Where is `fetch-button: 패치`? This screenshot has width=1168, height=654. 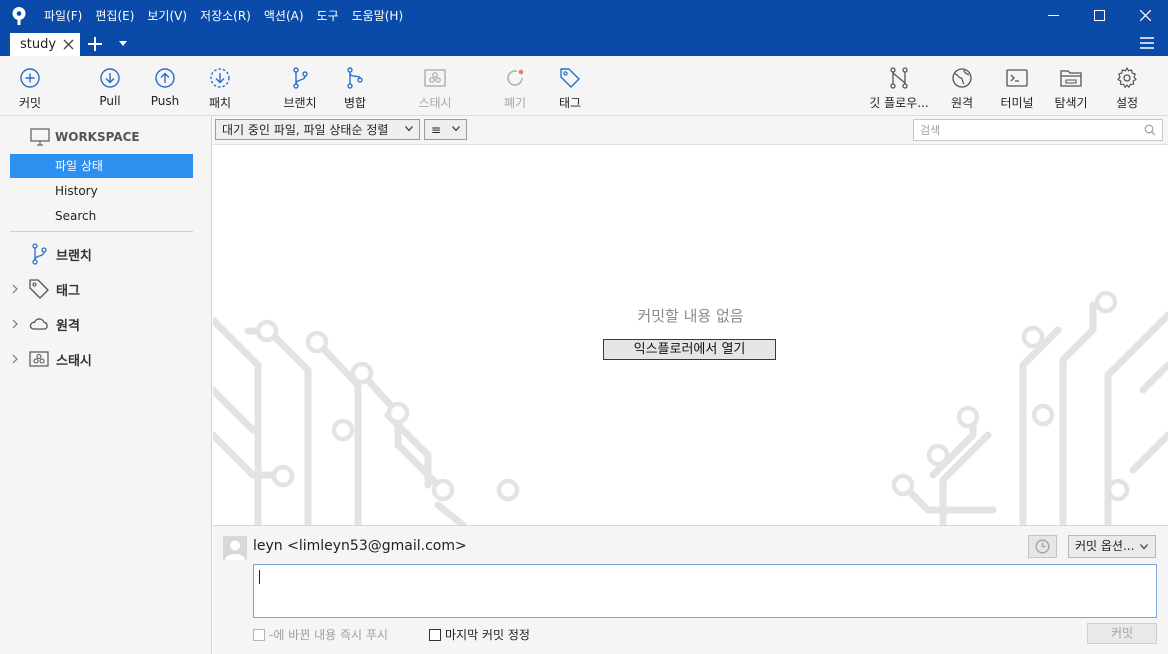 fetch-button: 패치 is located at coordinates (220, 86).